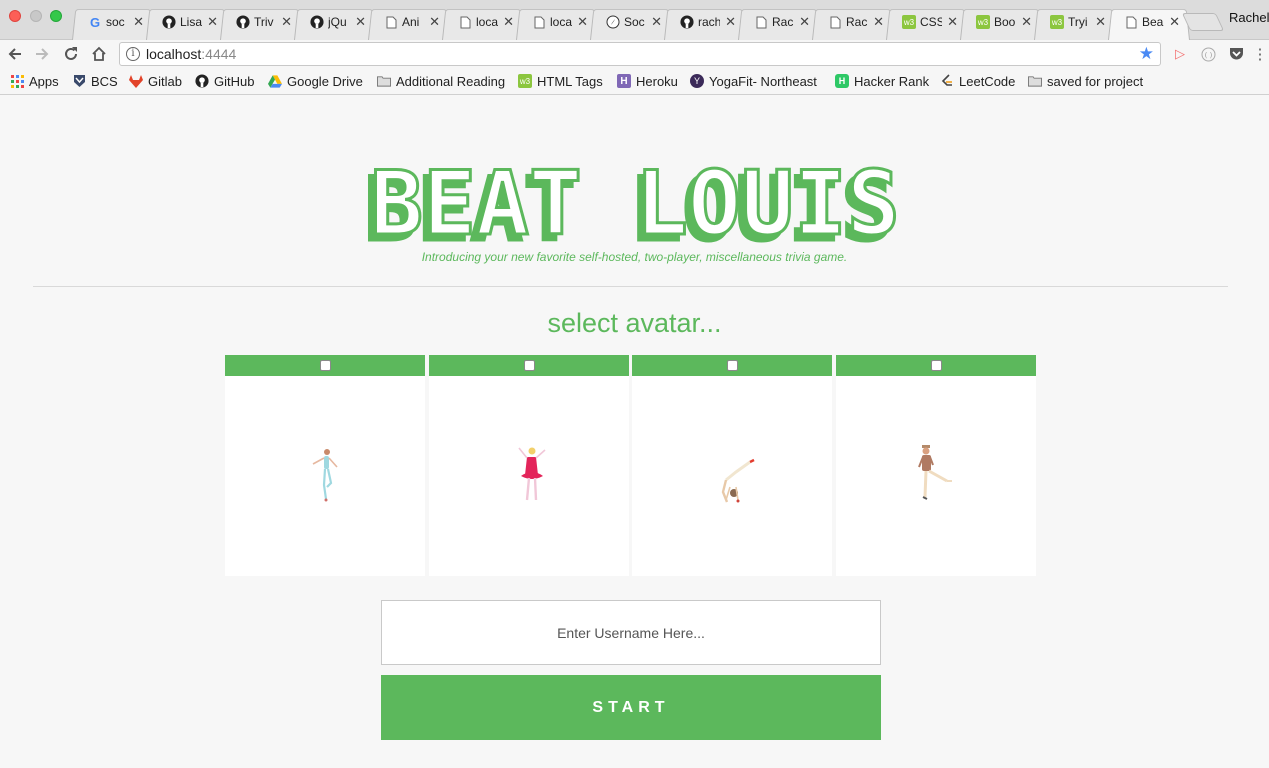  What do you see at coordinates (224, 81) in the screenshot?
I see `bookmark-github: GitHub` at bounding box center [224, 81].